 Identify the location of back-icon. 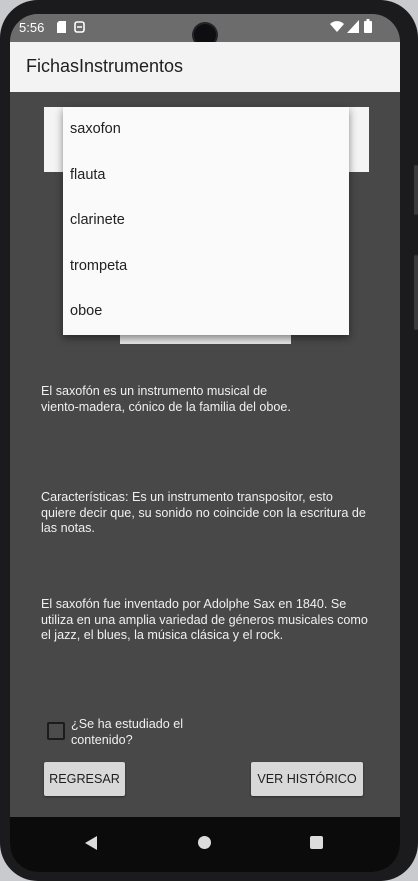
(91, 843).